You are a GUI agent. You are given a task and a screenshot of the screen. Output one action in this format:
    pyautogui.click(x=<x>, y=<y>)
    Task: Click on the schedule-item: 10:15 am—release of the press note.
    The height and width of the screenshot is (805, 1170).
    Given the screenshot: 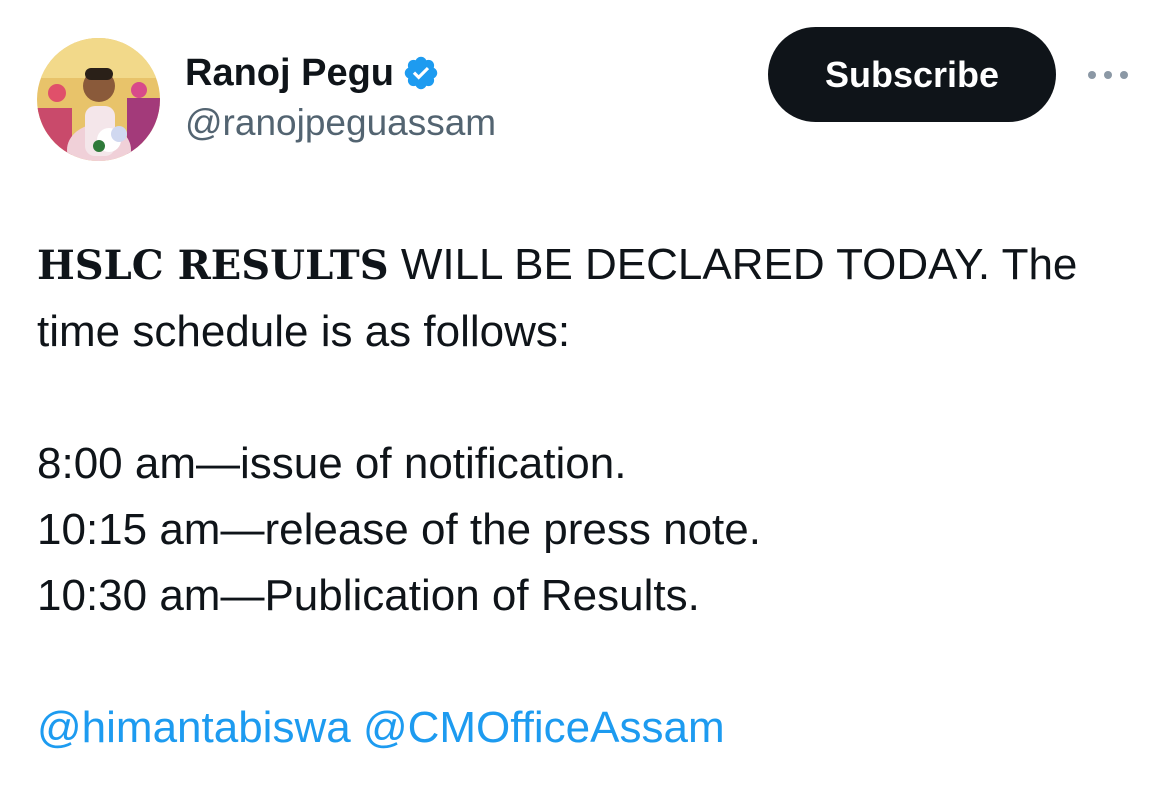 What is the action you would take?
    pyautogui.click(x=399, y=529)
    